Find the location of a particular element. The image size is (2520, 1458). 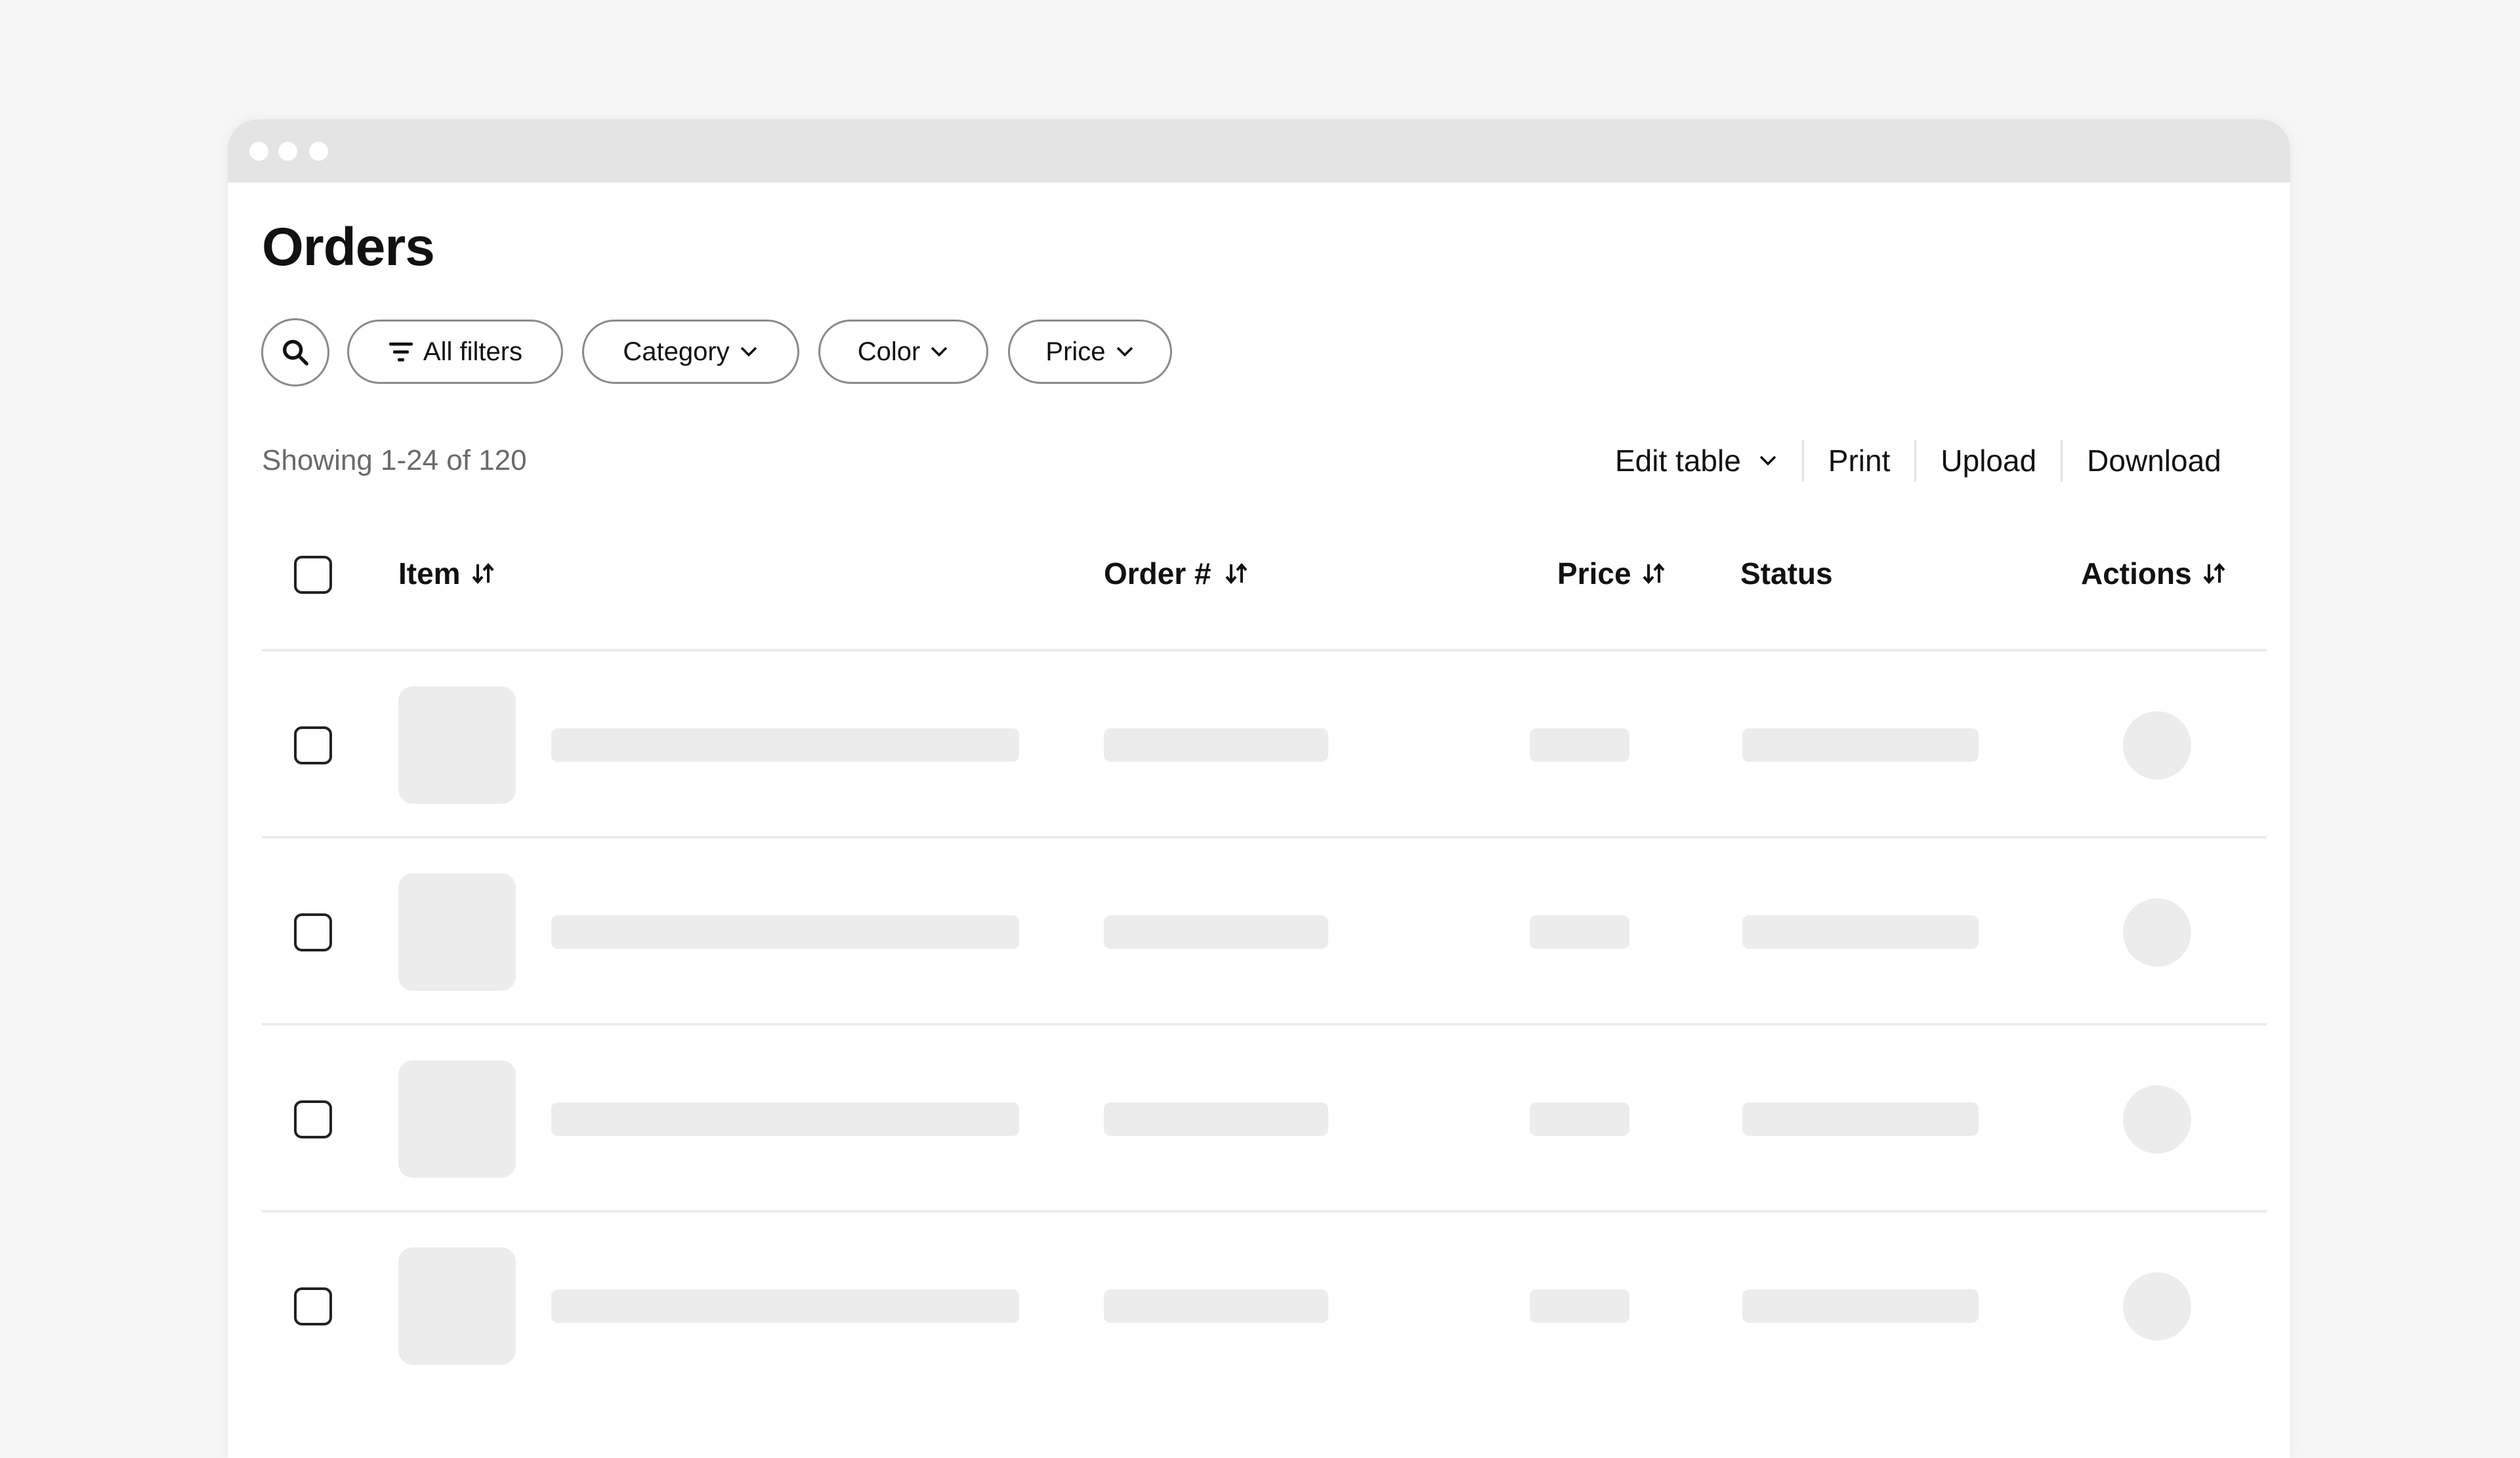

column-header-actions: Actions is located at coordinates (2154, 573).